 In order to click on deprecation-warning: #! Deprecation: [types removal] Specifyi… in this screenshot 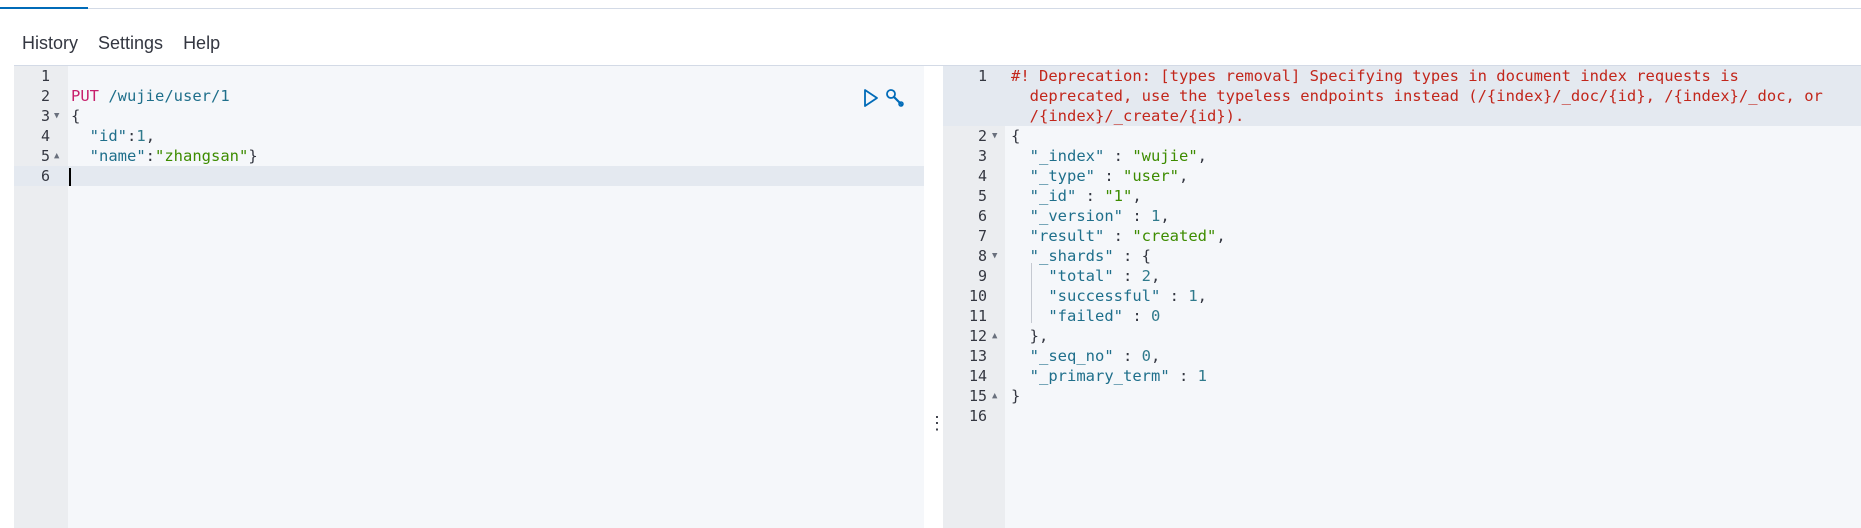, I will do `click(1417, 96)`.